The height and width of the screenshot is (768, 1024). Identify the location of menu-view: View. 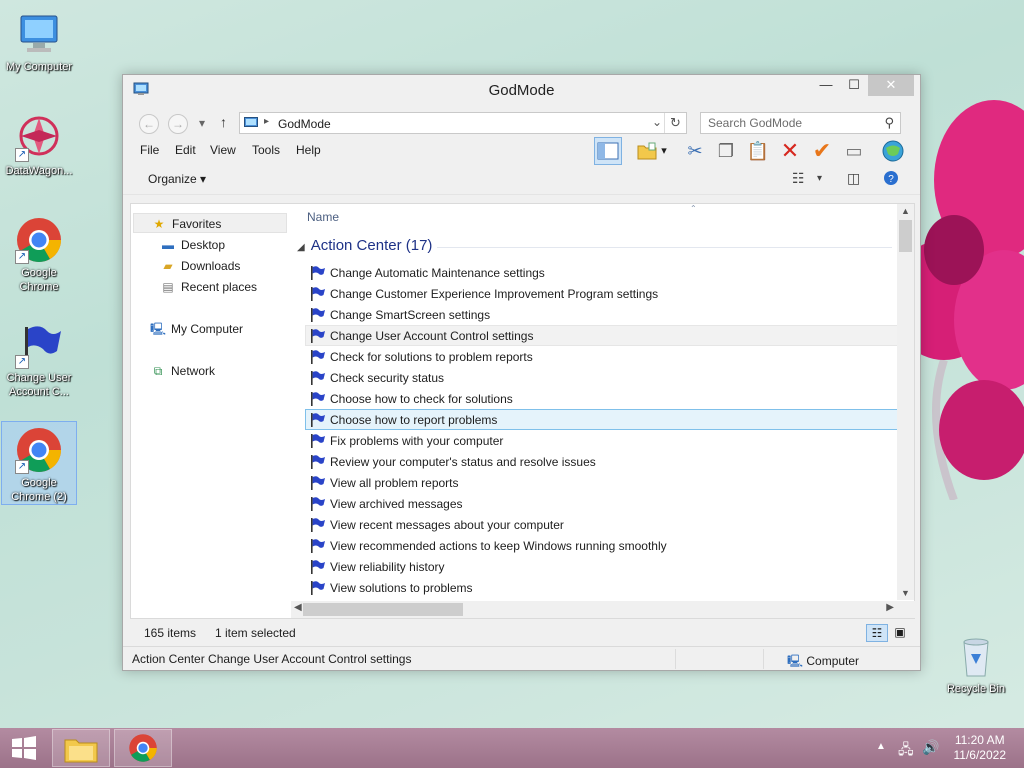
(223, 150).